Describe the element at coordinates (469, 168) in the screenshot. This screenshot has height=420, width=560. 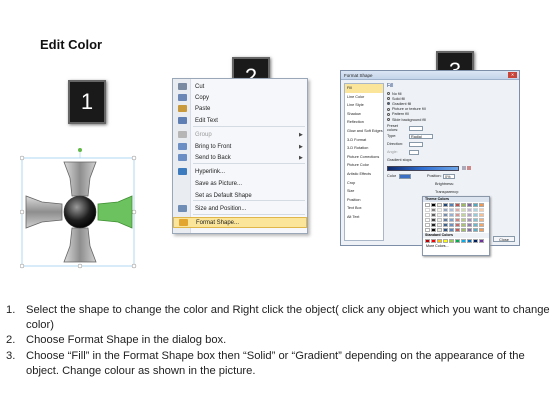
I see `remove-stop-icon` at that location.